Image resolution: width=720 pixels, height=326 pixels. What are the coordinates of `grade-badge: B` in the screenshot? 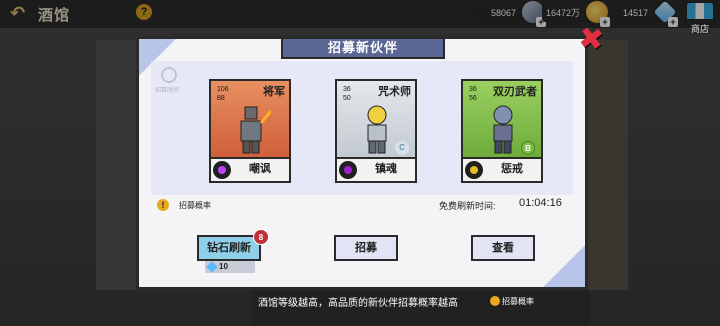 It's located at (528, 148).